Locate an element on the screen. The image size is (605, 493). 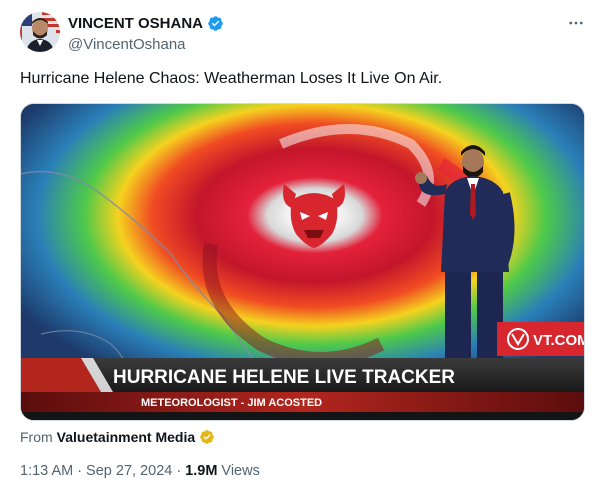
author-name: VINCENT OSHANA is located at coordinates (135, 23).